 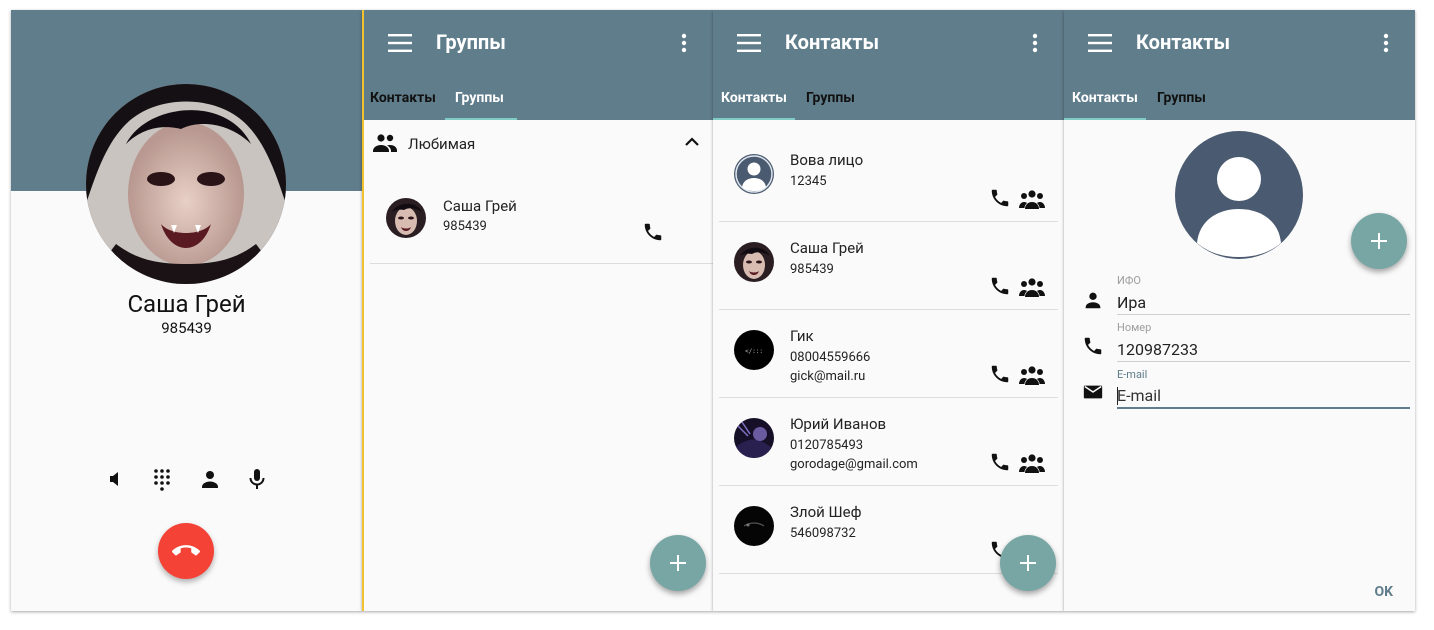 What do you see at coordinates (828, 376) in the screenshot?
I see `contact-email: gick@mail.ru` at bounding box center [828, 376].